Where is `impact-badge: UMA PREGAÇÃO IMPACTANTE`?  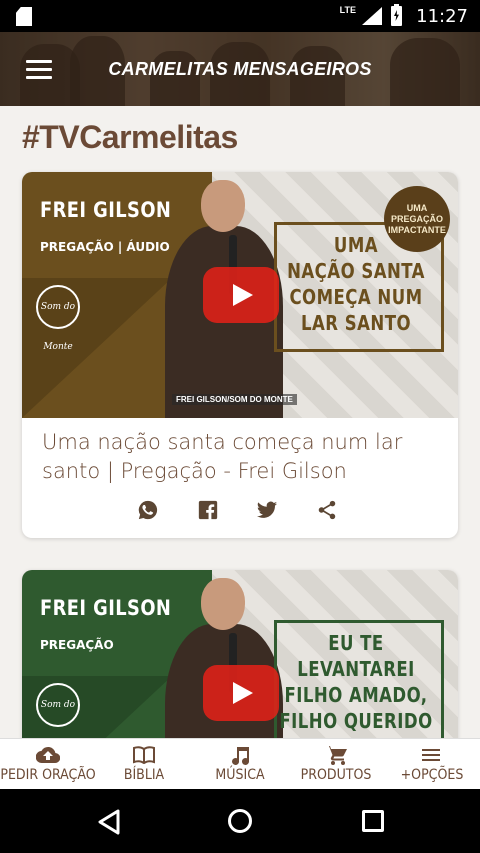 impact-badge: UMA PREGAÇÃO IMPACTANTE is located at coordinates (417, 219).